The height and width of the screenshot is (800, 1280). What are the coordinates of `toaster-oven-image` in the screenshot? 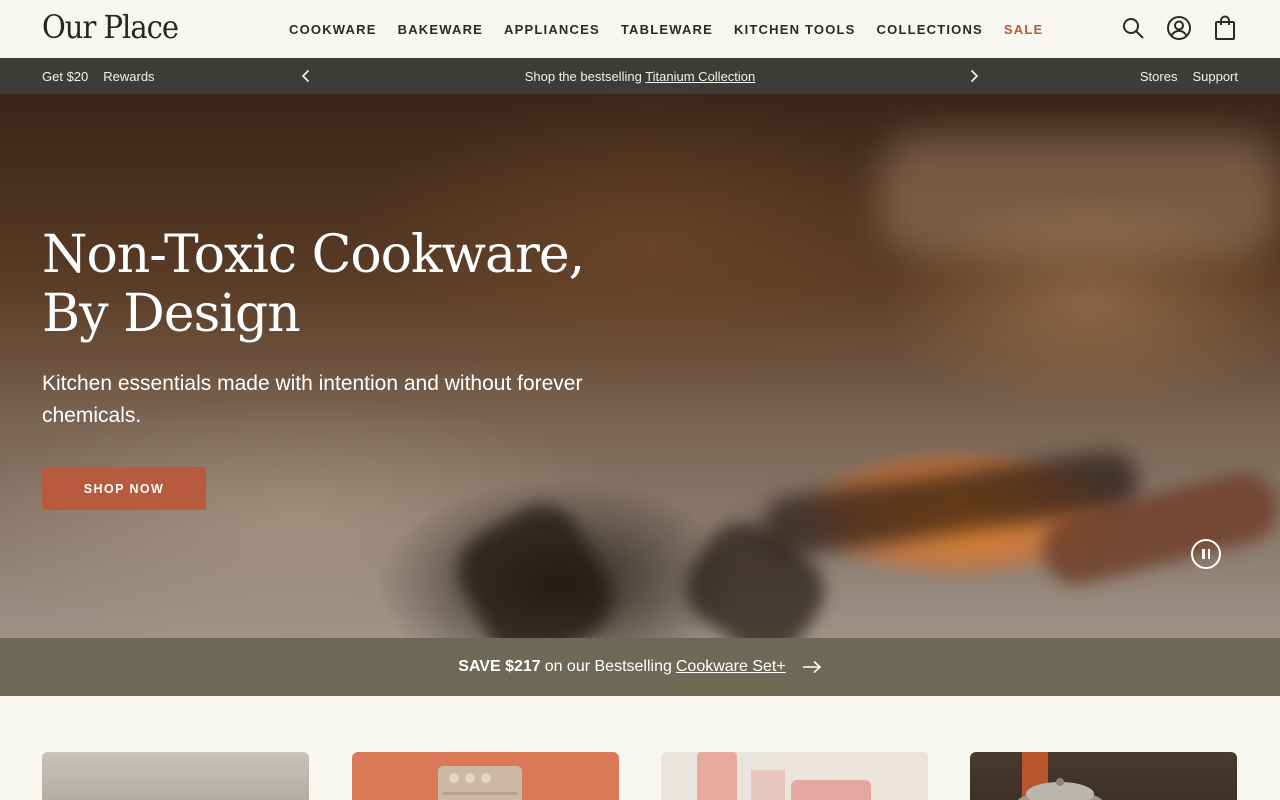 It's located at (480, 783).